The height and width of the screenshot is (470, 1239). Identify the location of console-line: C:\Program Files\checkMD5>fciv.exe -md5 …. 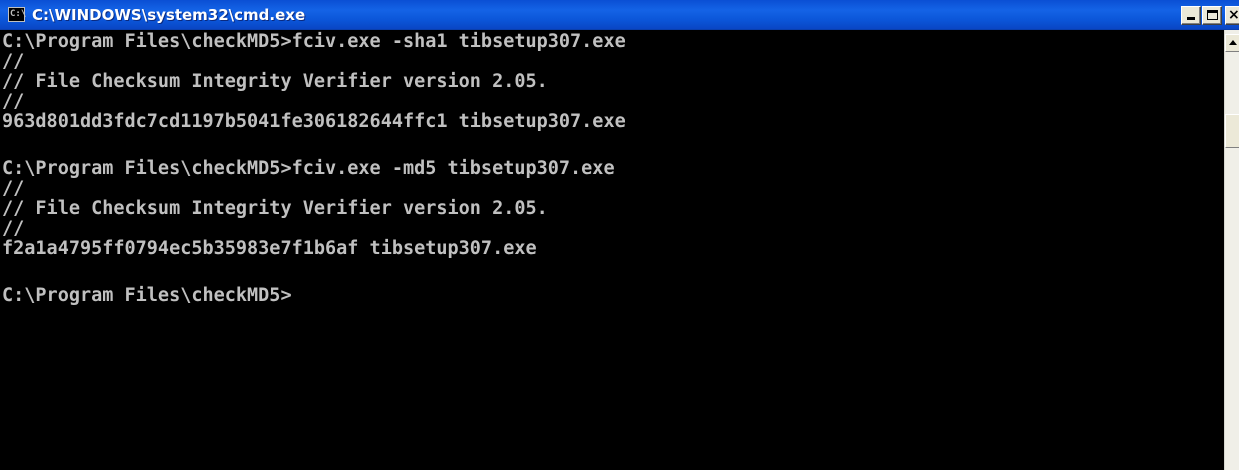
(308, 168).